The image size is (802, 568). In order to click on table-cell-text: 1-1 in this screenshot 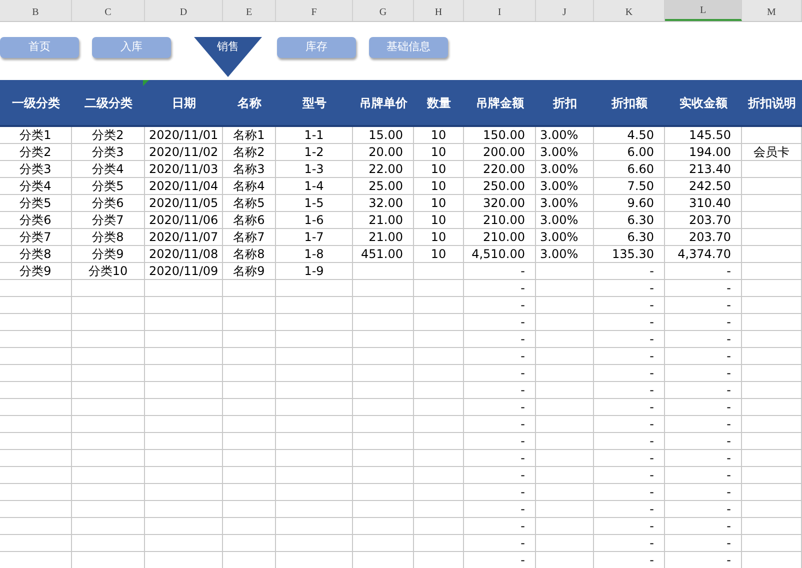, I will do `click(314, 135)`.